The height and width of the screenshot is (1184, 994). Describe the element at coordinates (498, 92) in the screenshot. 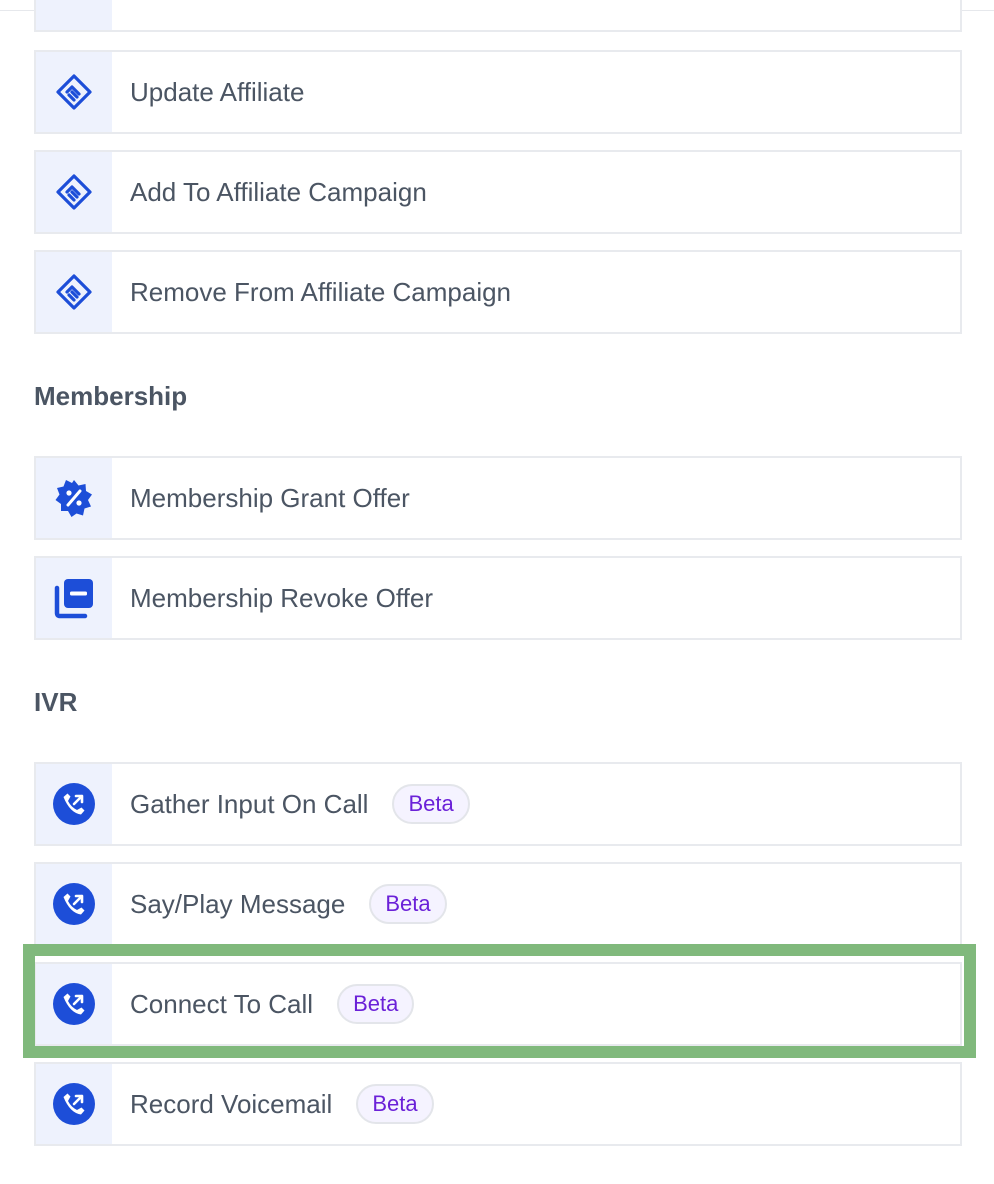

I see `action-item-update-affiliate: Update Affiliate` at that location.